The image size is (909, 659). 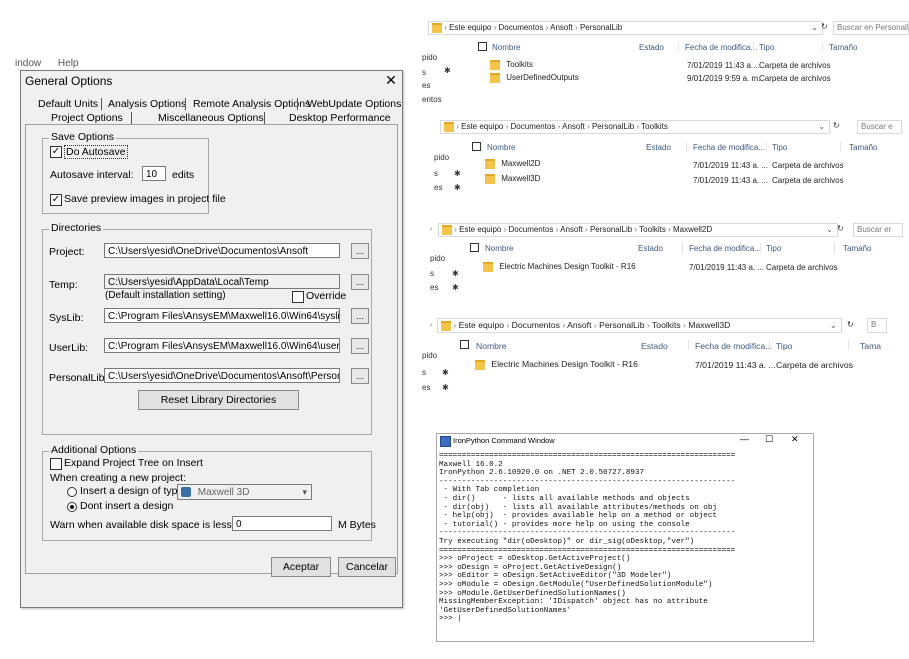 What do you see at coordinates (534, 78) in the screenshot?
I see `list-item: UserDefinedOutputs` at bounding box center [534, 78].